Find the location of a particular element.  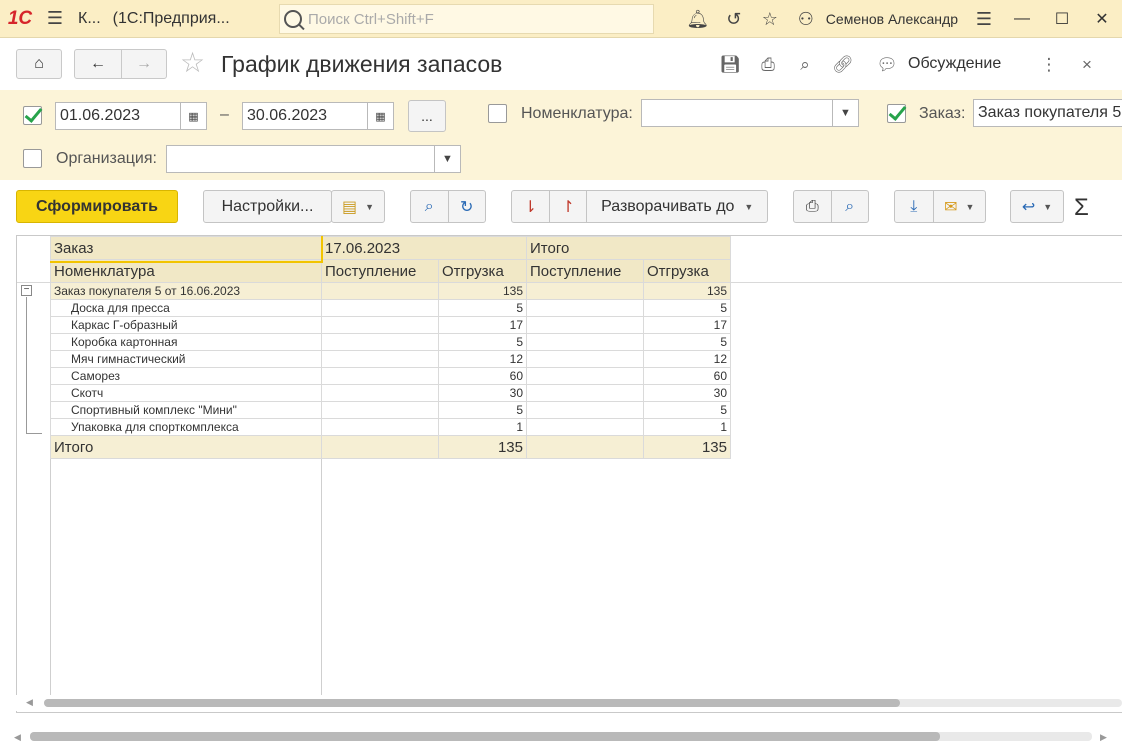

item-shipment-total: 30 is located at coordinates (687, 393).